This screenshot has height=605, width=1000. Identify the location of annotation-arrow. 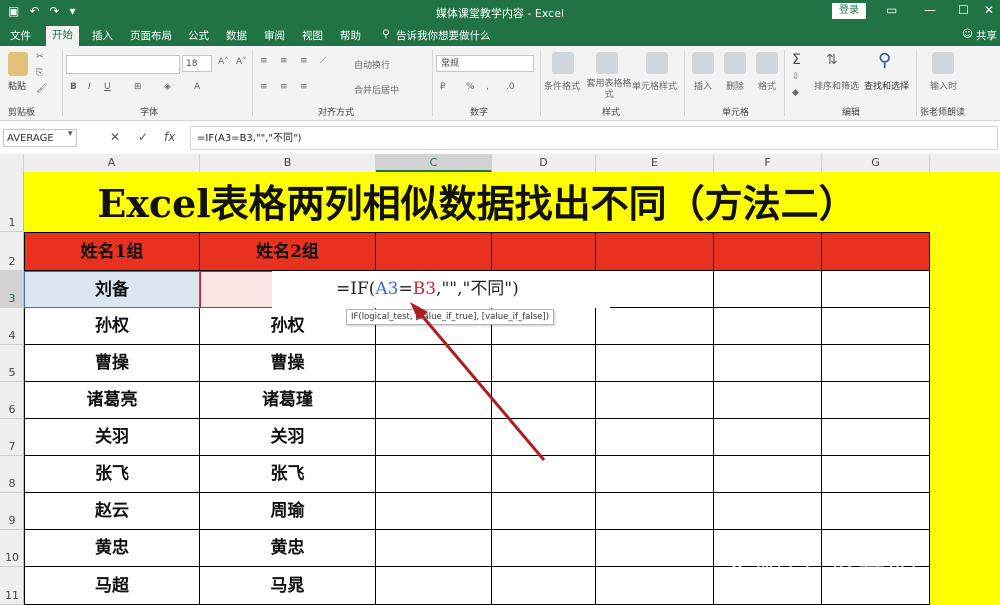
(478, 381).